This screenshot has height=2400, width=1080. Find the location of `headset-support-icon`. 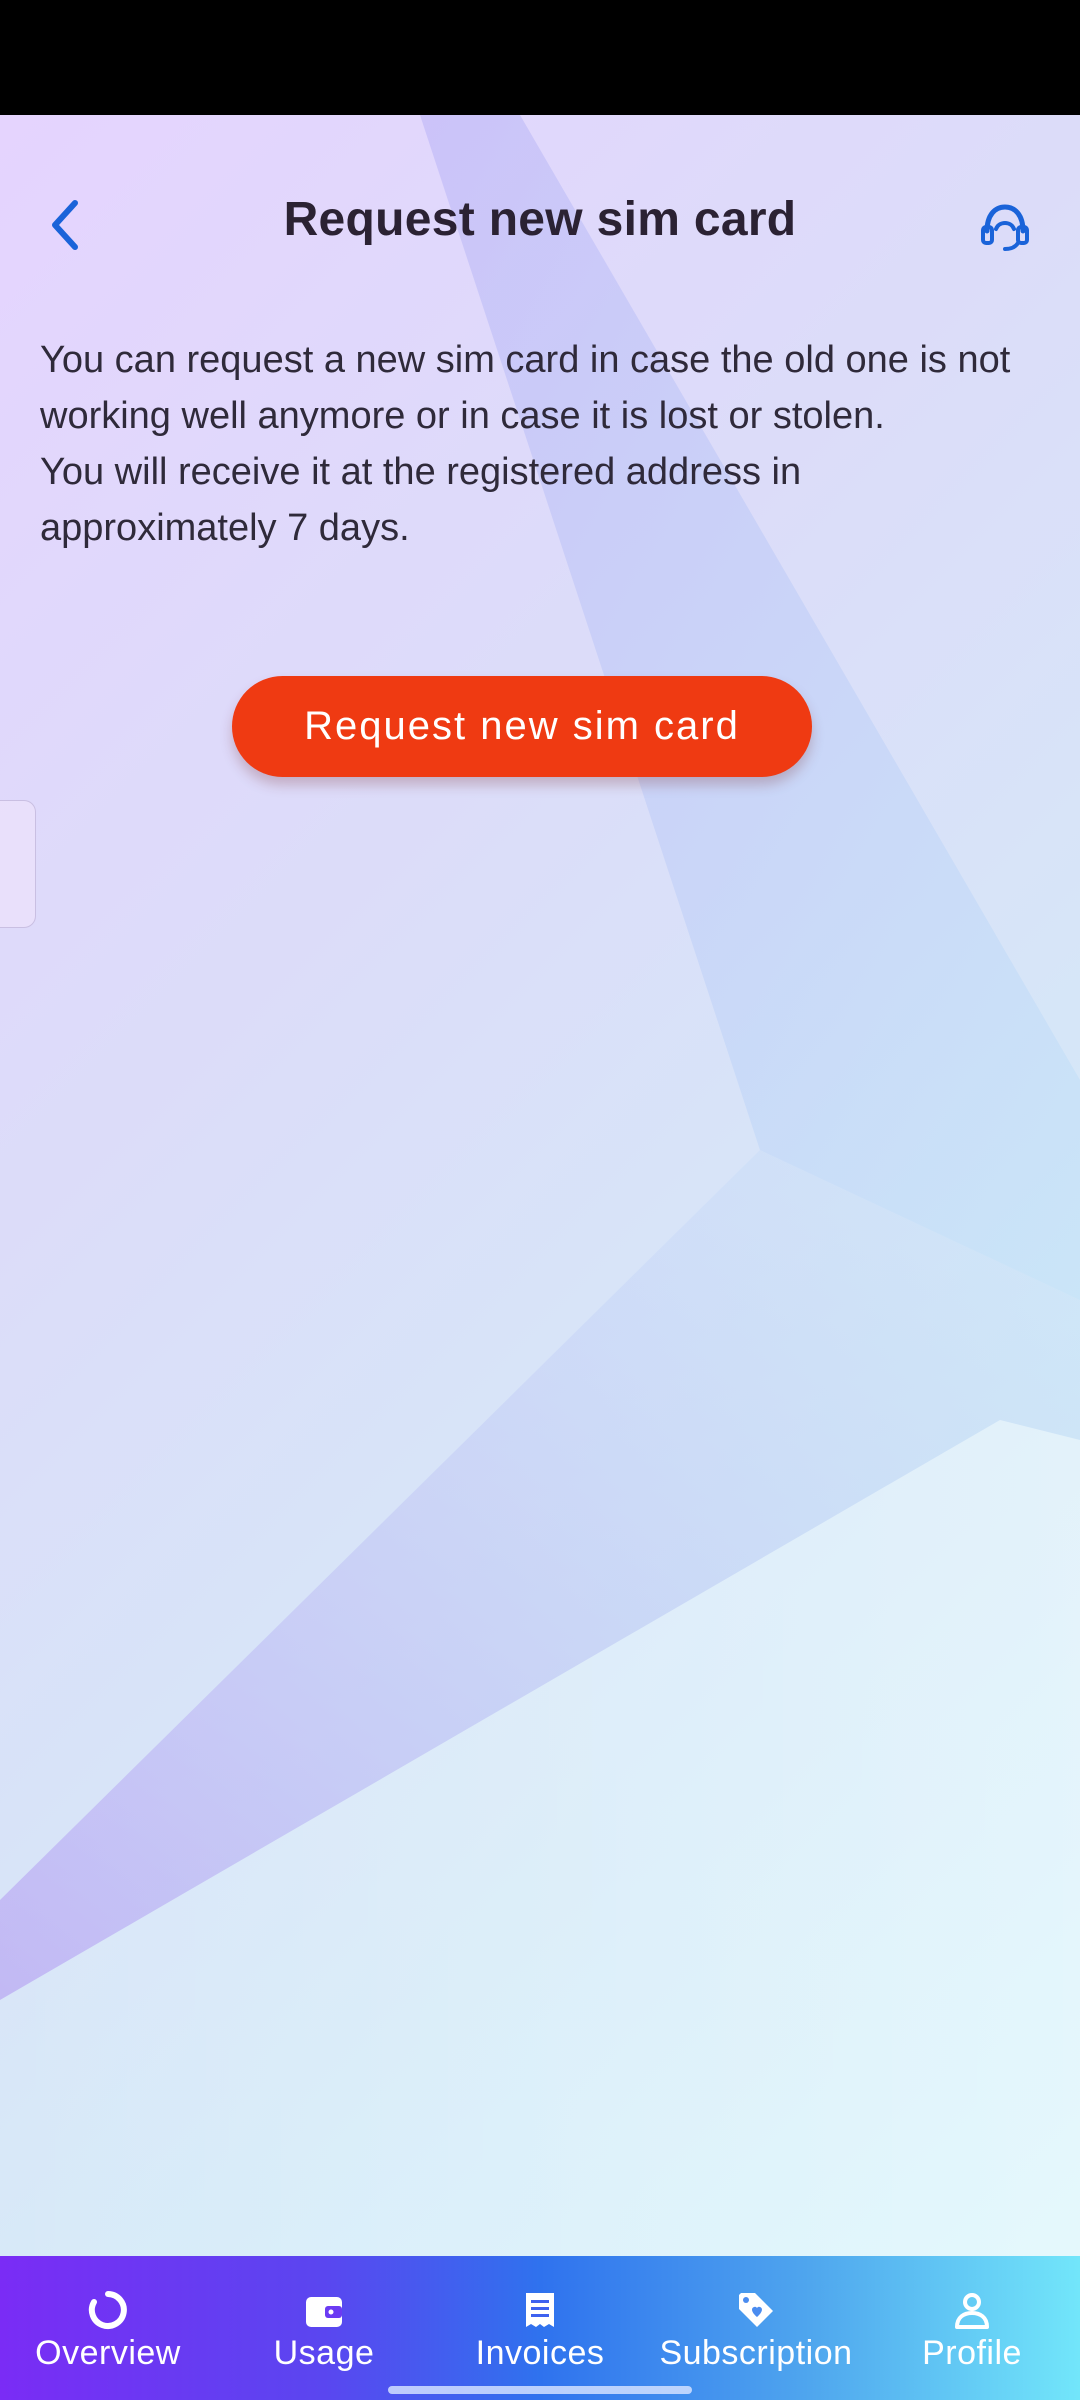

headset-support-icon is located at coordinates (1005, 227).